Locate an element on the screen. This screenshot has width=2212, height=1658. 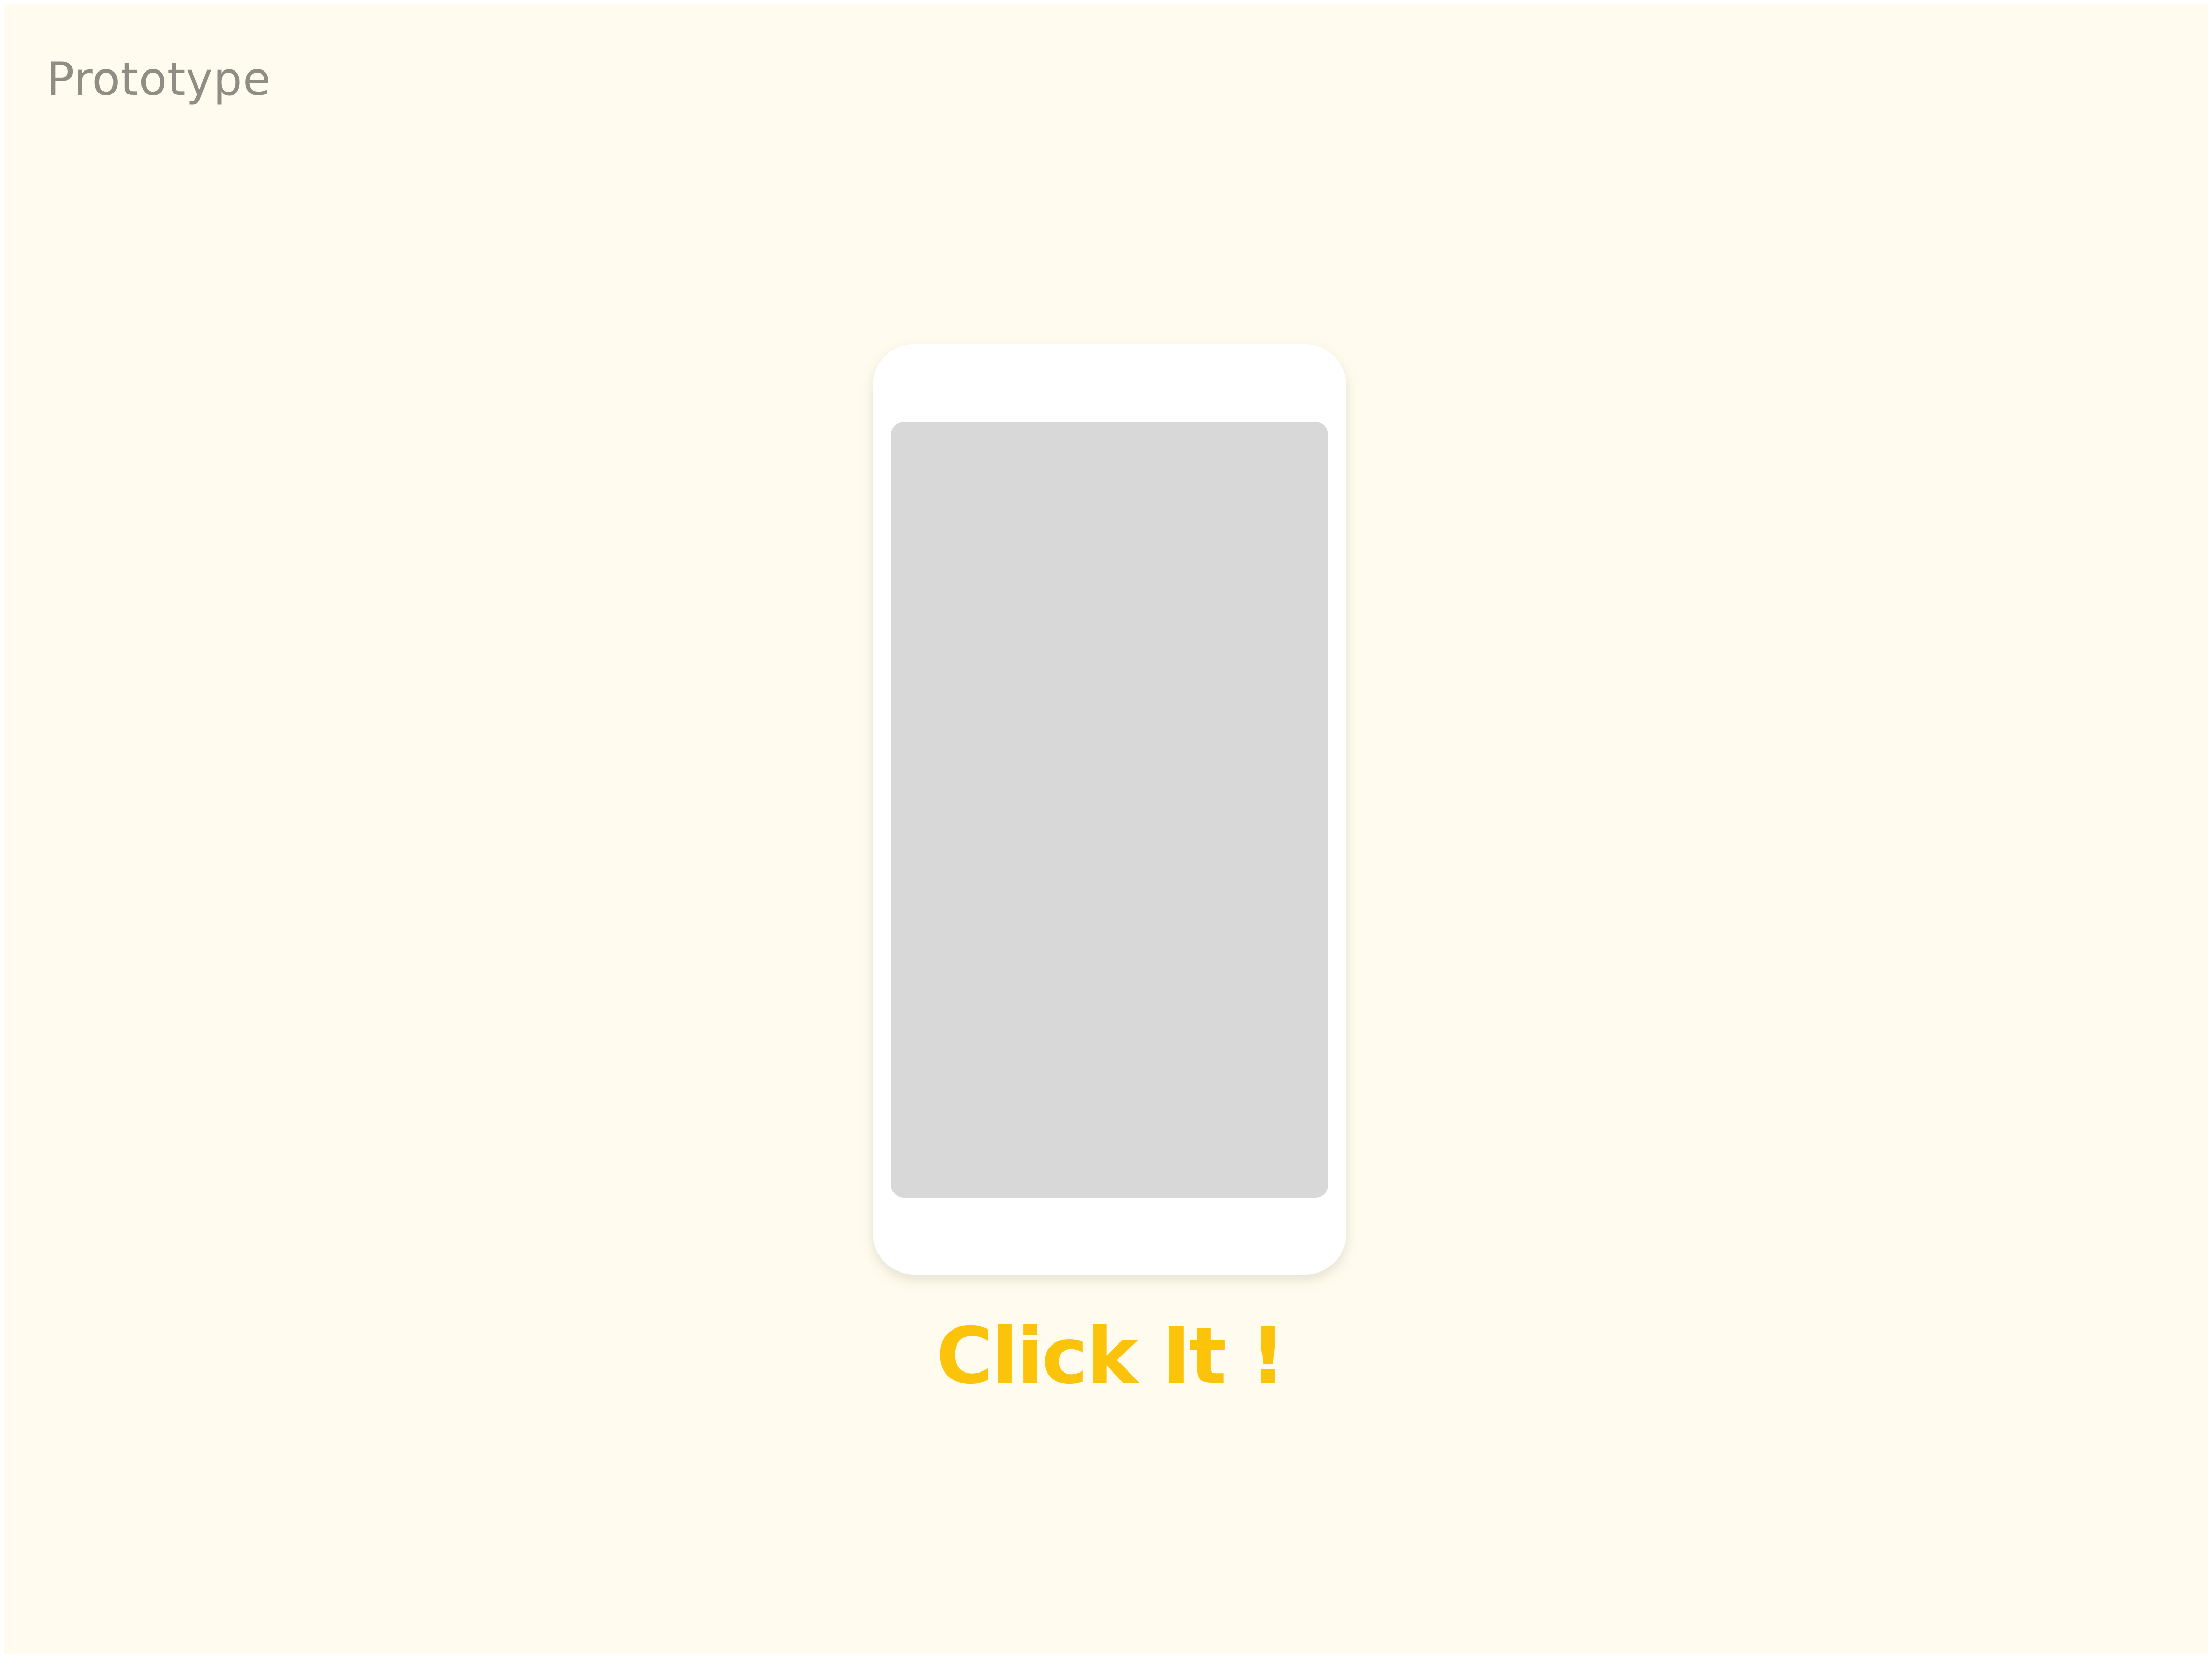
click-it-button: Click It ! is located at coordinates (1110, 1356).